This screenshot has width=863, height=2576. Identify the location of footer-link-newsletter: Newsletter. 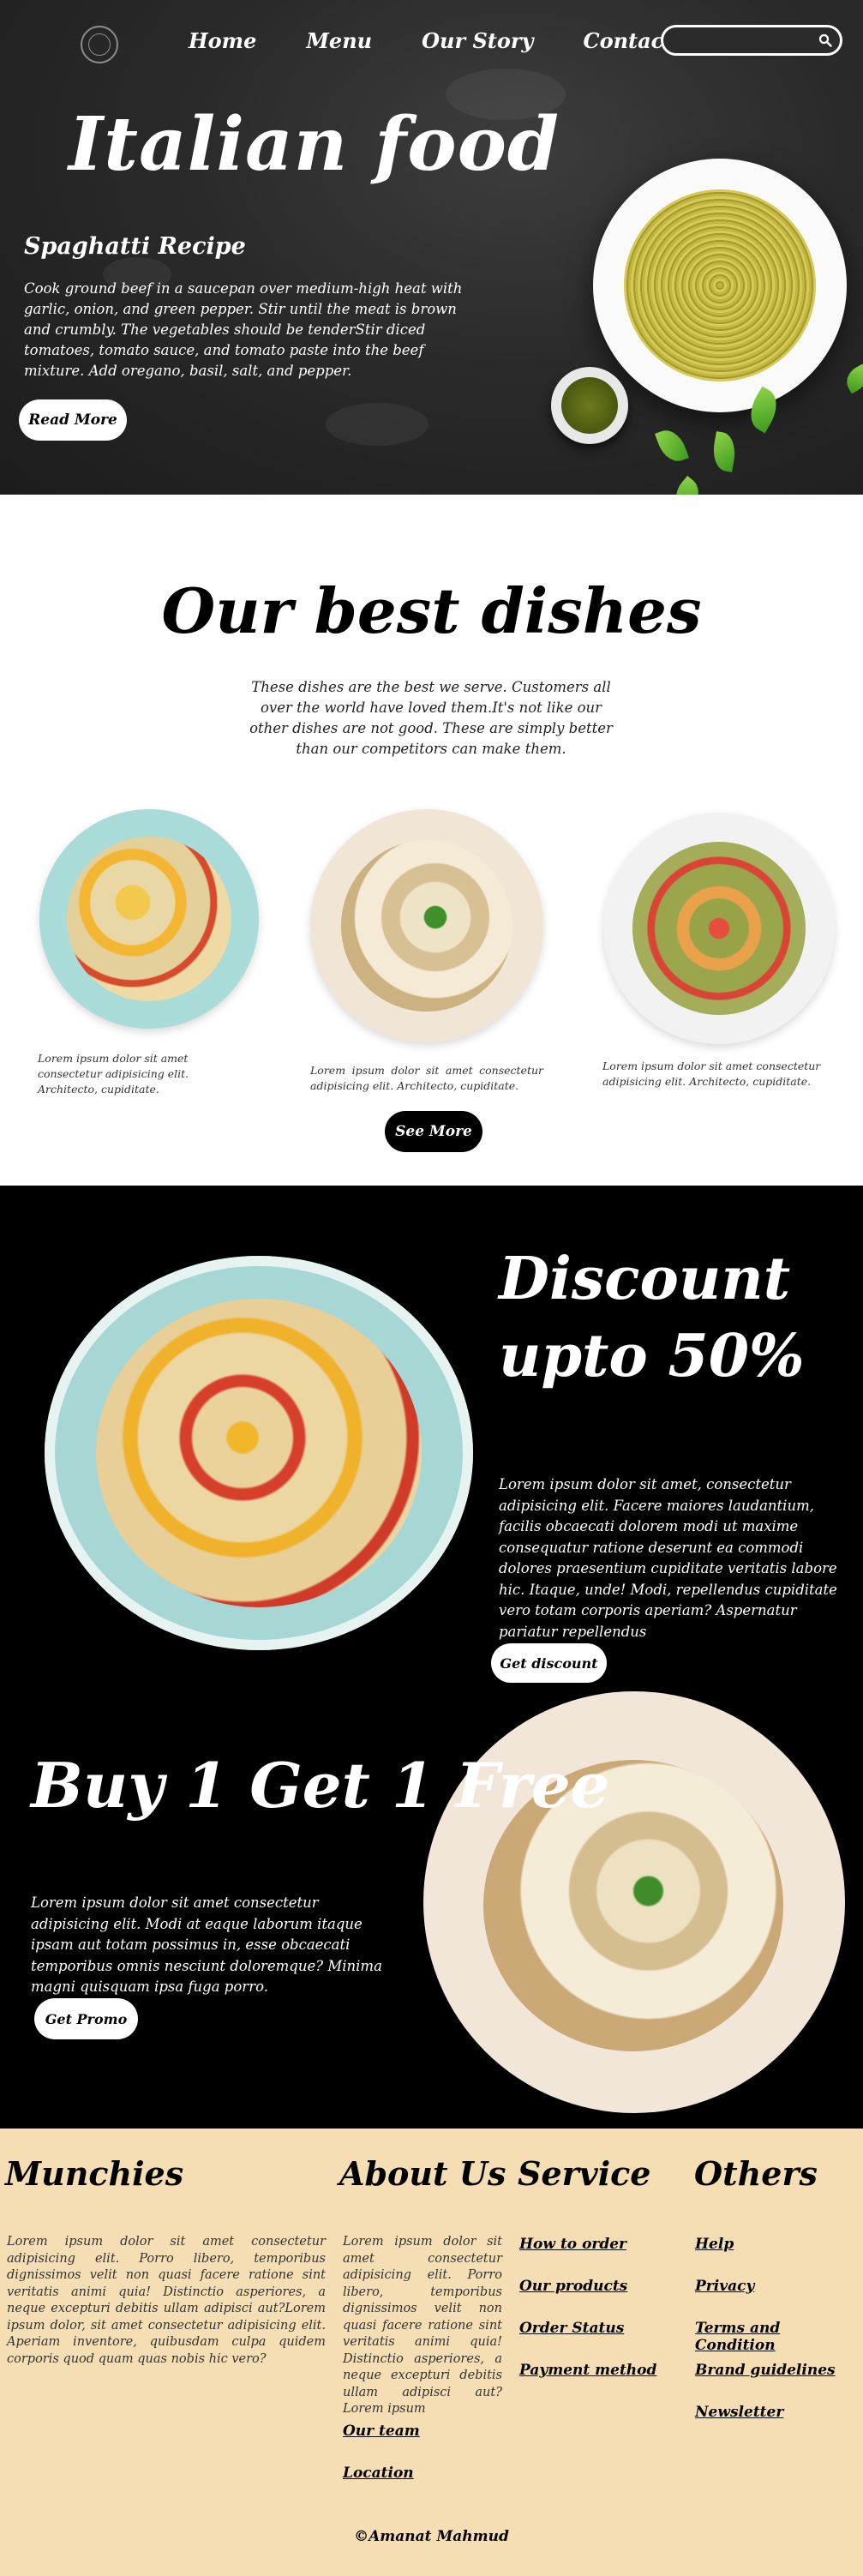
(739, 2412).